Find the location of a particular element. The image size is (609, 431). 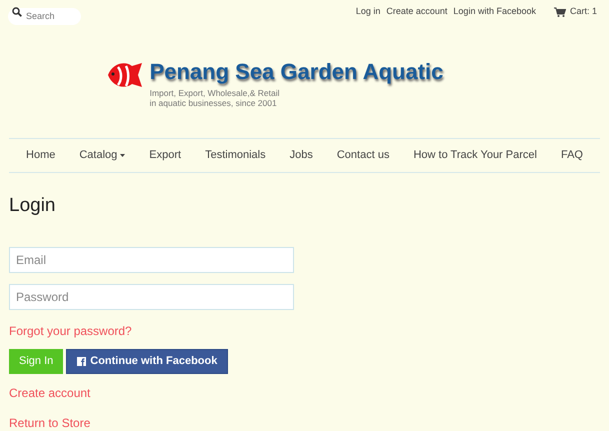

facebook-icon is located at coordinates (81, 361).